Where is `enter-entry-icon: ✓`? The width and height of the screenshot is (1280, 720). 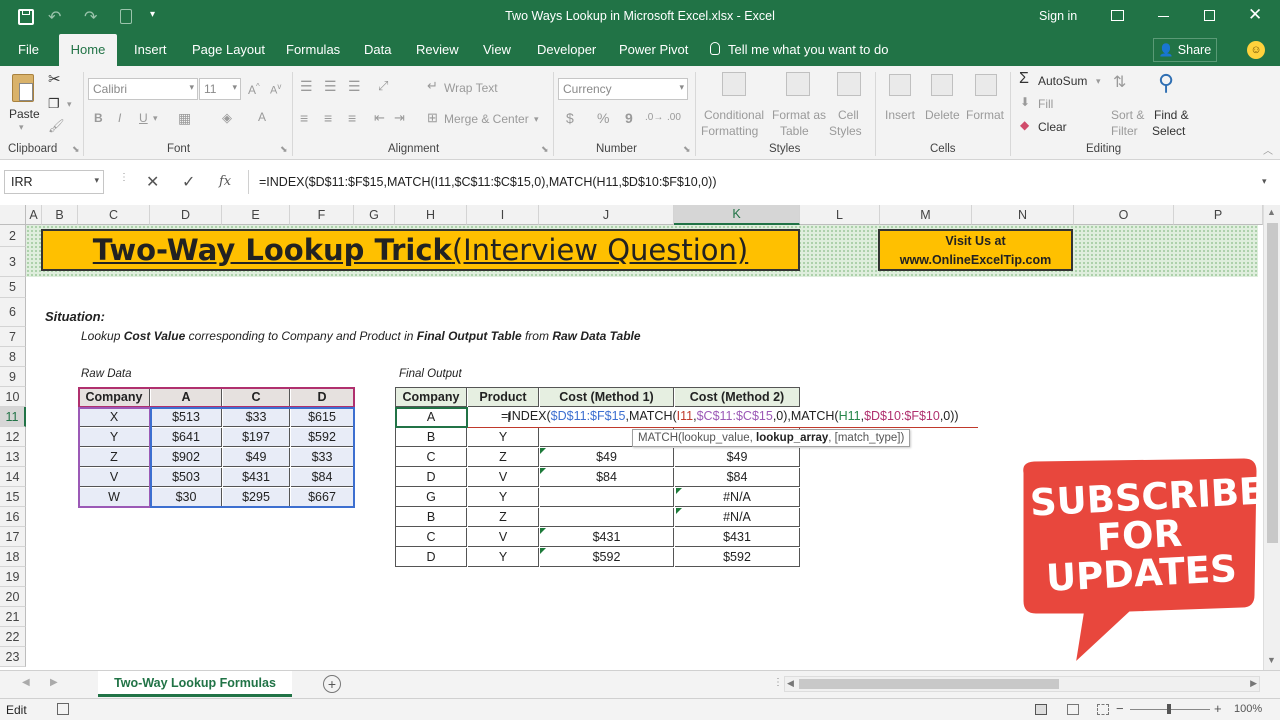
enter-entry-icon: ✓ is located at coordinates (188, 182).